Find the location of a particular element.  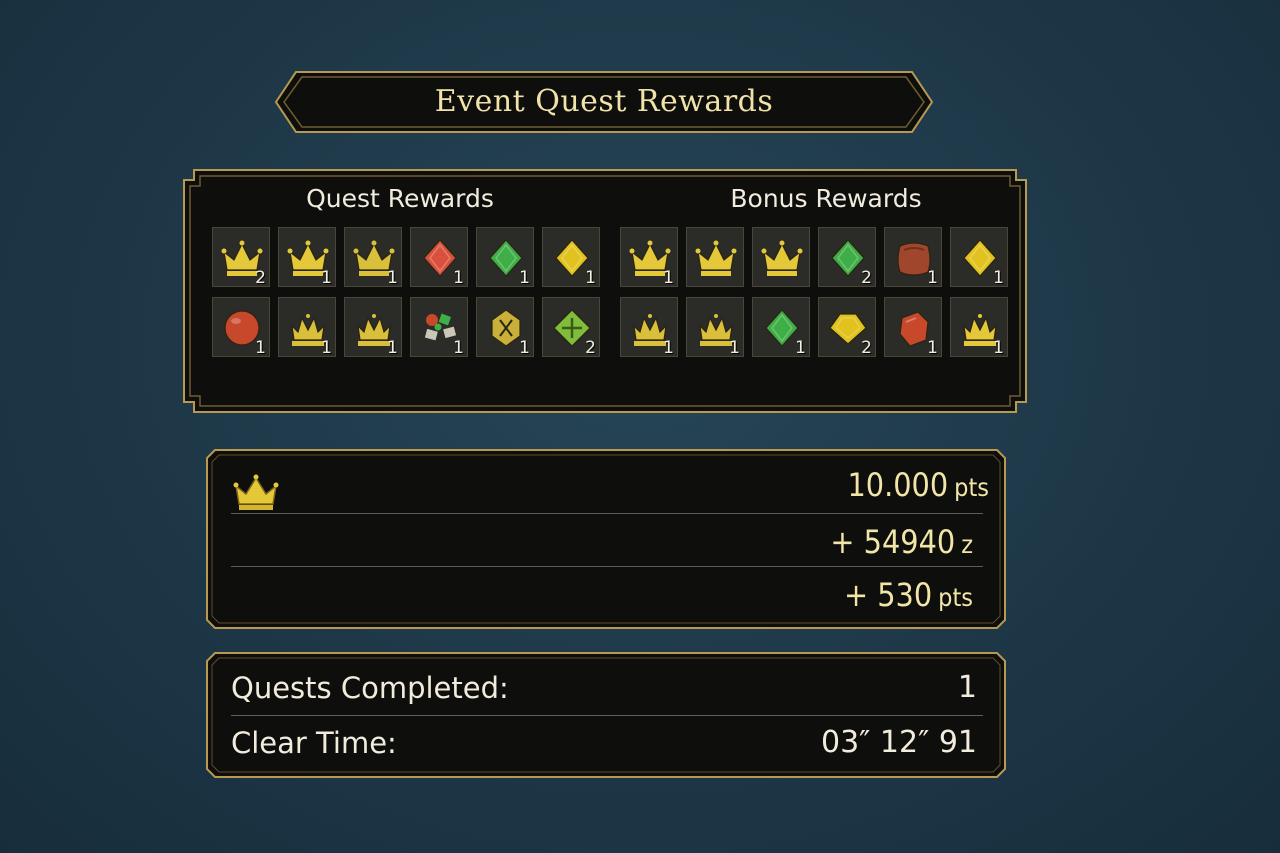

zenny-bonus: + 54940 z is located at coordinates (901, 542).